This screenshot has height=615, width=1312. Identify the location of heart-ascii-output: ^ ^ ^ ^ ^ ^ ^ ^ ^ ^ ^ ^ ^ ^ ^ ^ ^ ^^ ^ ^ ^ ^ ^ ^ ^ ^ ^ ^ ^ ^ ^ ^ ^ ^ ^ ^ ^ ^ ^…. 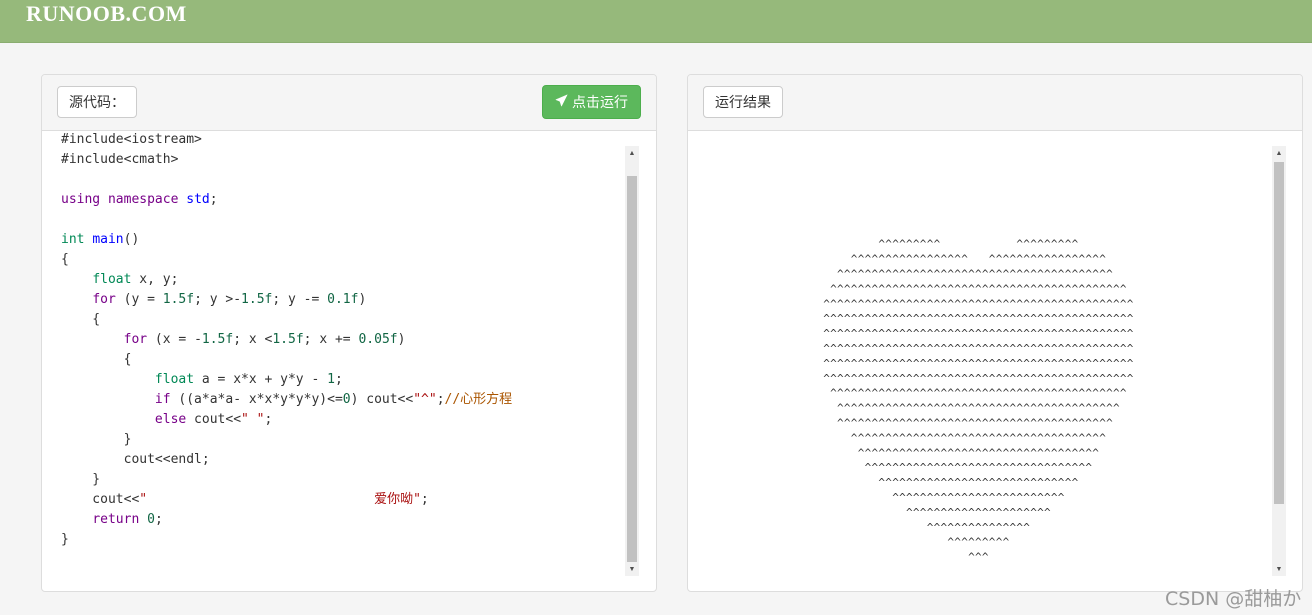
(978, 401).